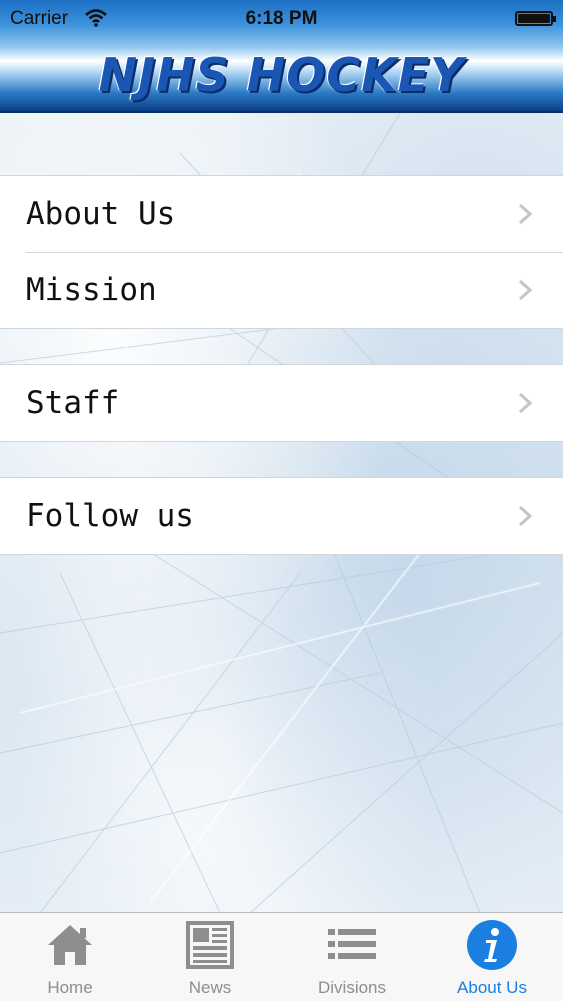 This screenshot has height=1001, width=563. I want to click on status-bar: Carrier 6:18 PM, so click(281, 19).